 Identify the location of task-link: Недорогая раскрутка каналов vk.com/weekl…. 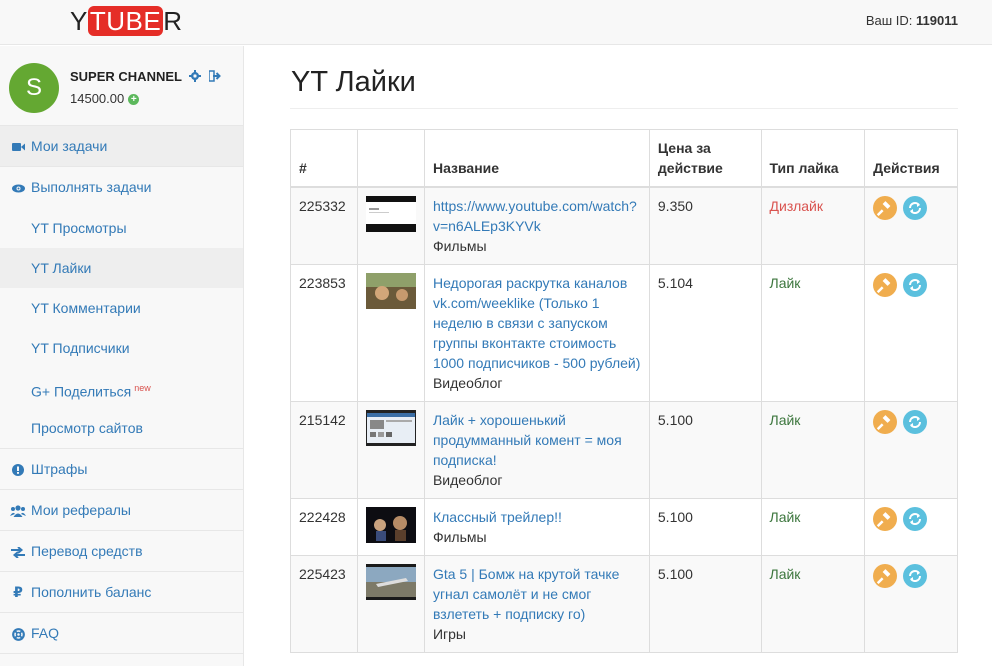
(536, 323).